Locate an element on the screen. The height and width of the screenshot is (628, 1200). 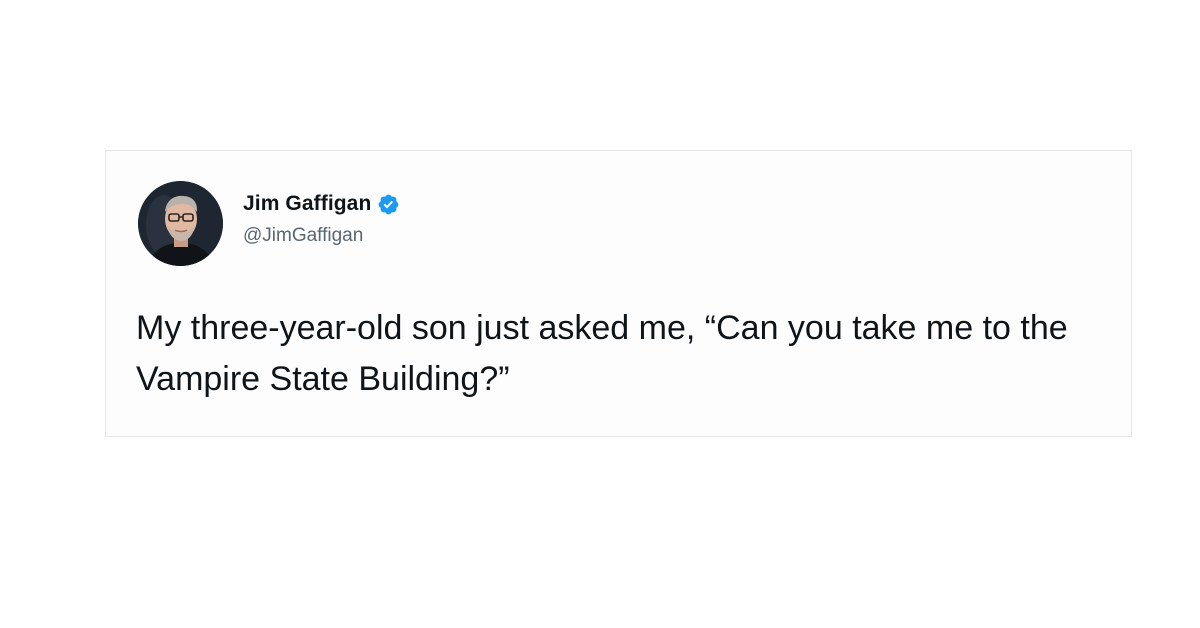
tweet-author: Jim Gaffigan @JimGaffigan is located at coordinates (321, 218).